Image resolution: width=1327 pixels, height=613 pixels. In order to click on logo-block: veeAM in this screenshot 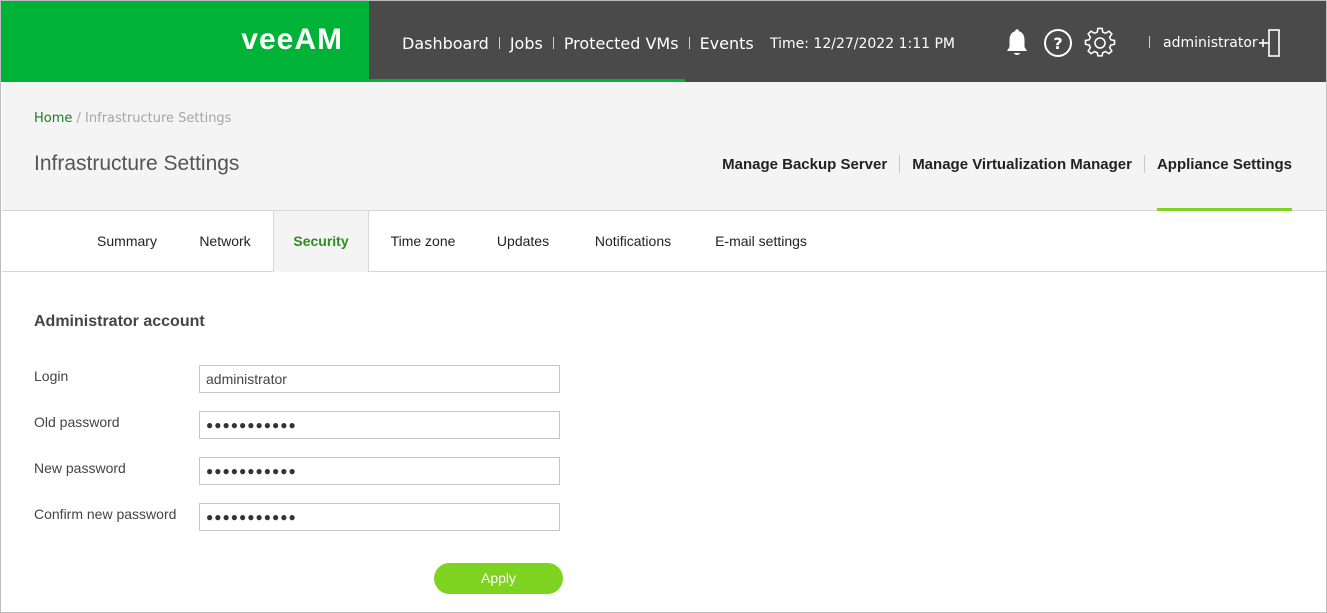, I will do `click(185, 41)`.